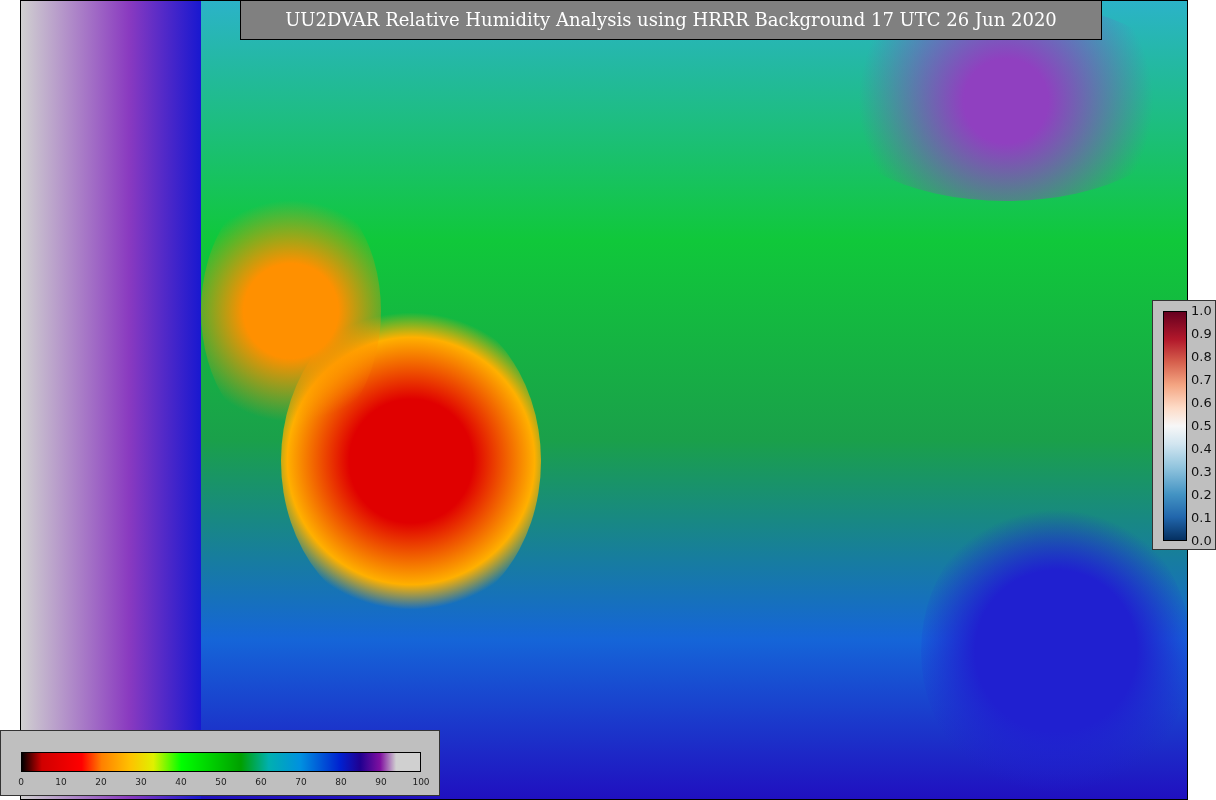 This screenshot has height=800, width=1216. What do you see at coordinates (1201, 380) in the screenshot?
I see `tick-label: 0.7` at bounding box center [1201, 380].